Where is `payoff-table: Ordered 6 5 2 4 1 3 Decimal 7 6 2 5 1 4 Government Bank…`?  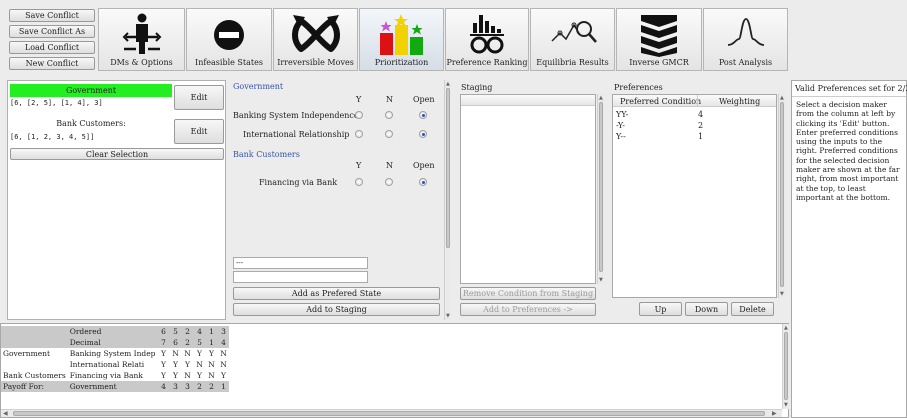
payoff-table: Ordered 6 5 2 4 1 3 Decimal 7 6 2 5 1 4 Government Bank… is located at coordinates (115, 359).